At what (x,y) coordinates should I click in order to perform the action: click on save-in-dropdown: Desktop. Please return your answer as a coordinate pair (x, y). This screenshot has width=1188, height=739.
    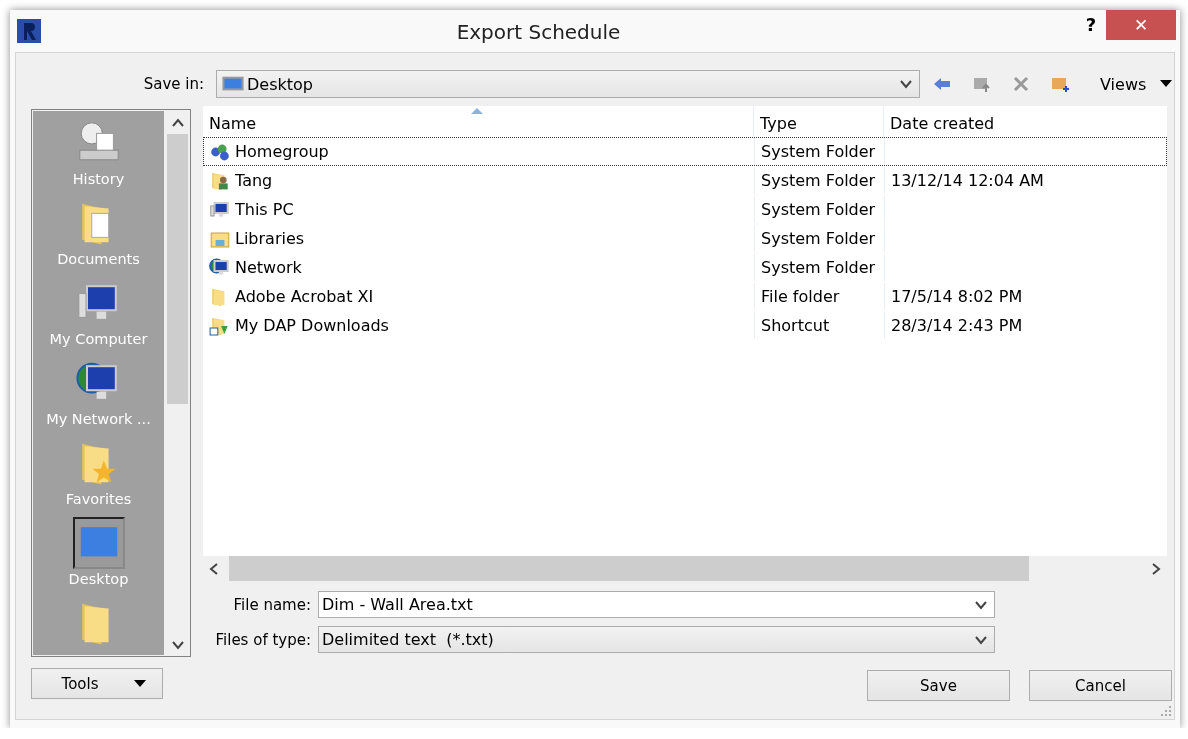
    Looking at the image, I should click on (568, 84).